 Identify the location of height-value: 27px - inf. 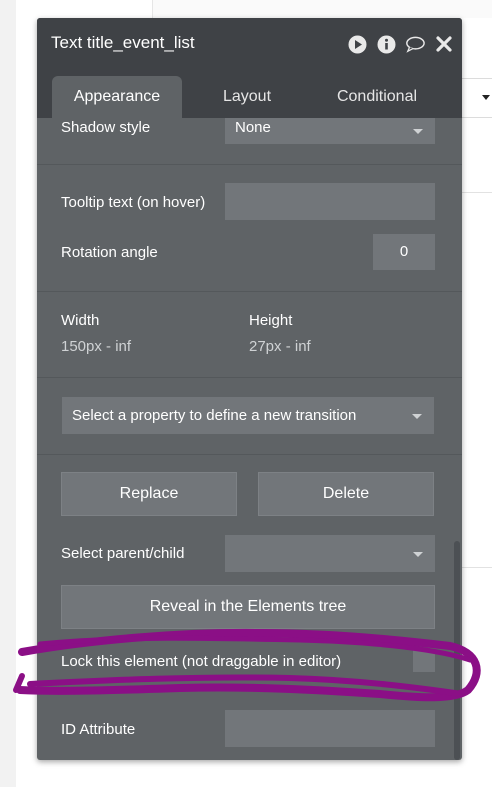
(280, 346).